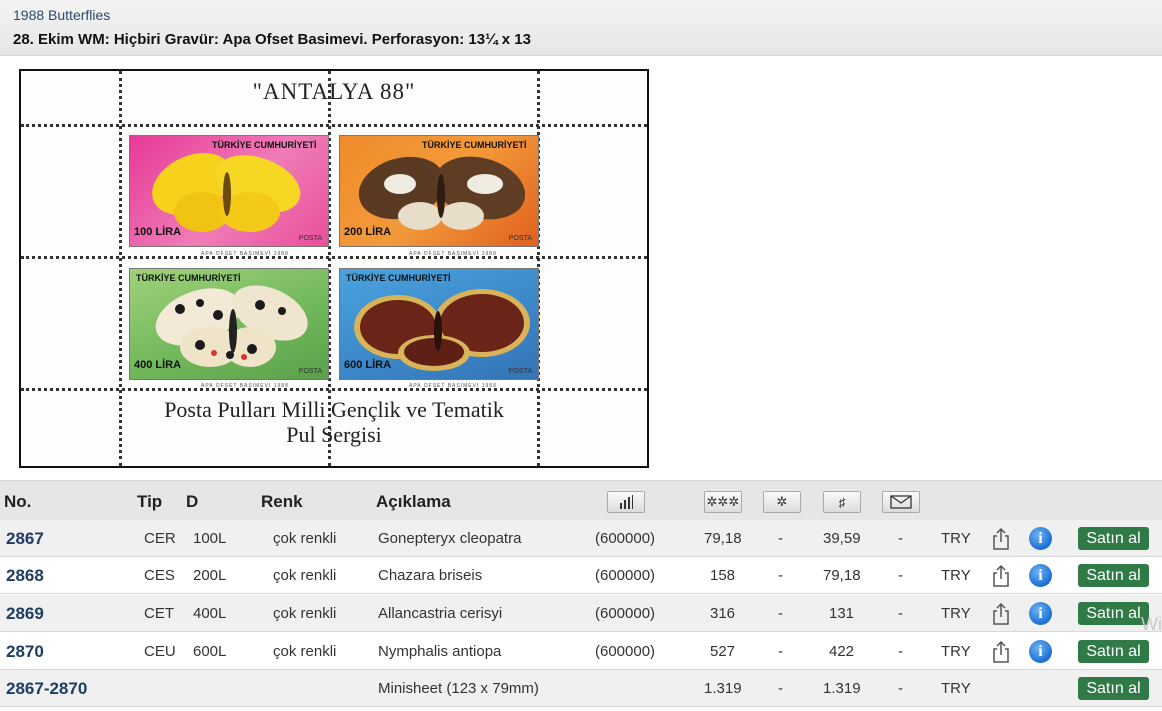  What do you see at coordinates (210, 538) in the screenshot?
I see `stamp-denomination: 100L` at bounding box center [210, 538].